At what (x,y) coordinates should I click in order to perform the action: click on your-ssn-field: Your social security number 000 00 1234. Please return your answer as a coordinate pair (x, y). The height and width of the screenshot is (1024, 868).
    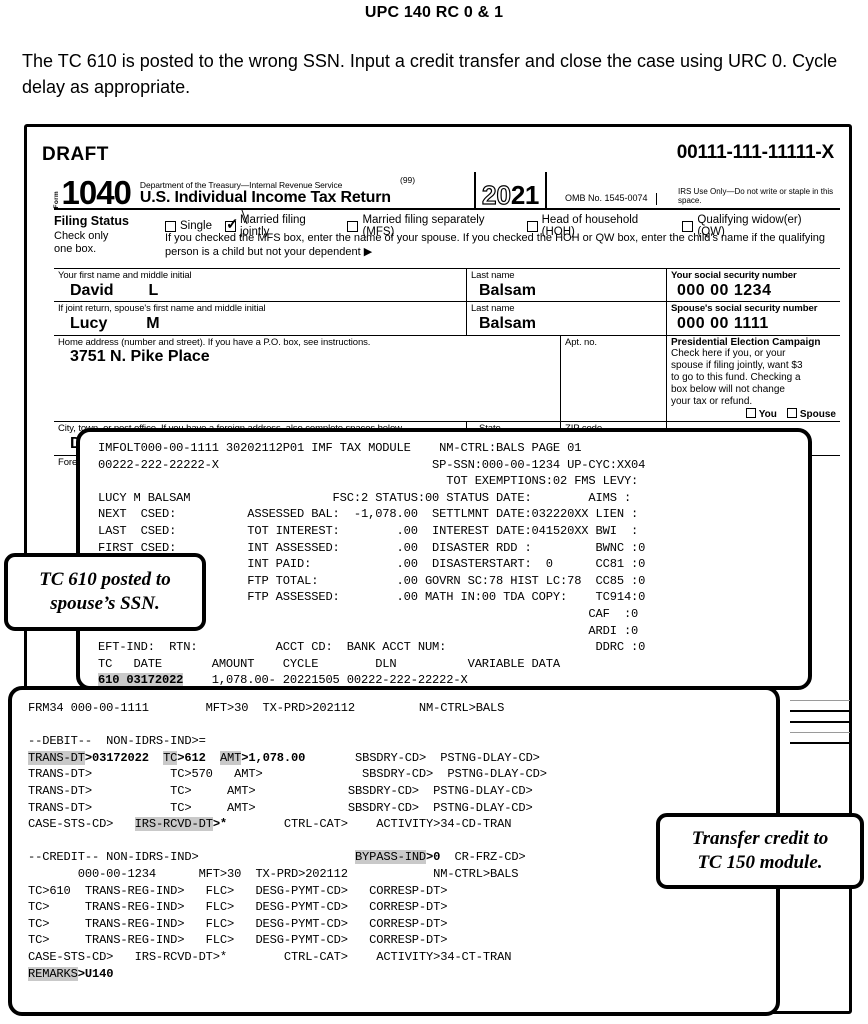
    Looking at the image, I should click on (753, 285).